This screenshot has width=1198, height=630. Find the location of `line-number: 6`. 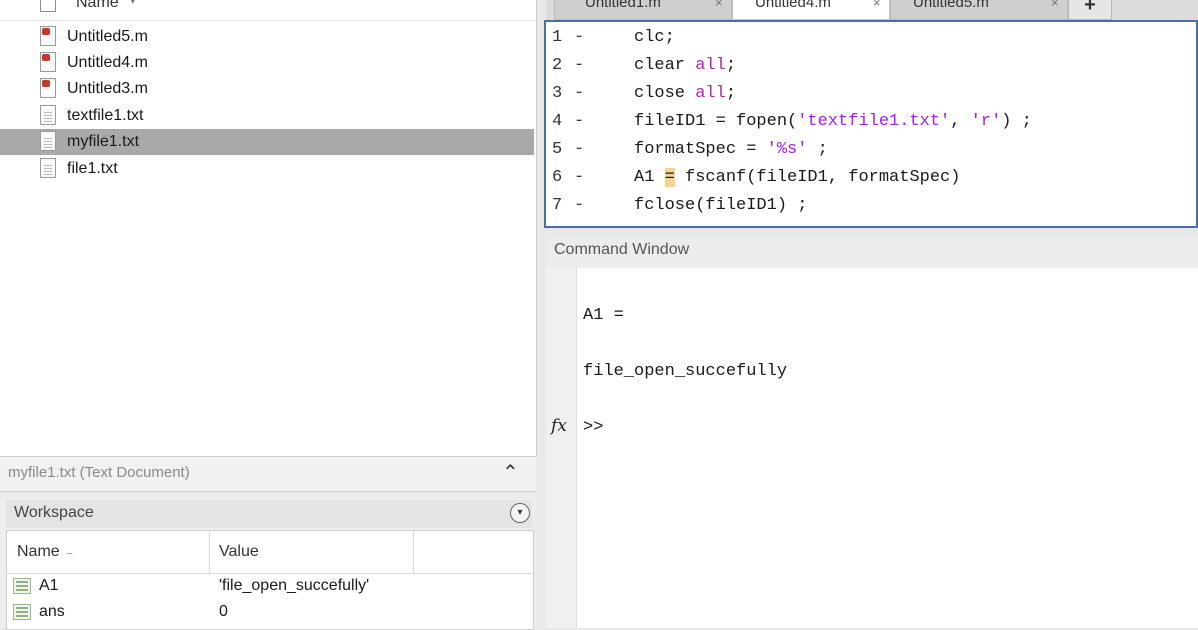

line-number: 6 is located at coordinates (557, 177).